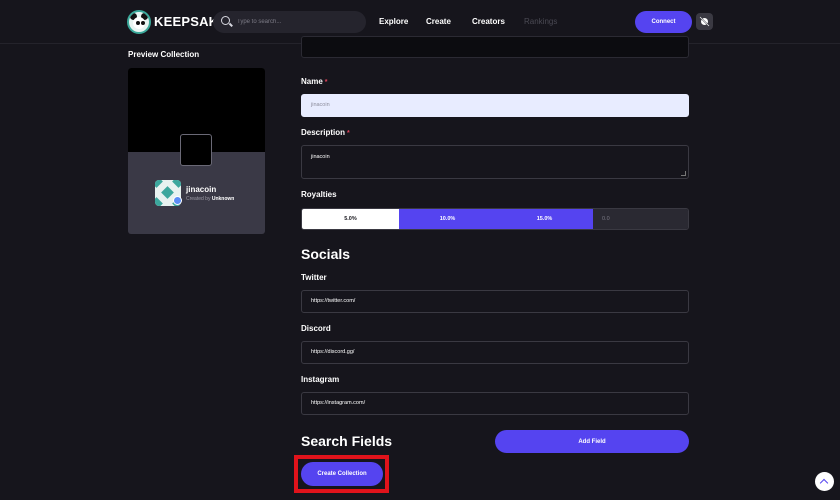 Image resolution: width=840 pixels, height=500 pixels. What do you see at coordinates (592, 441) in the screenshot?
I see `add-field-button: Add Field` at bounding box center [592, 441].